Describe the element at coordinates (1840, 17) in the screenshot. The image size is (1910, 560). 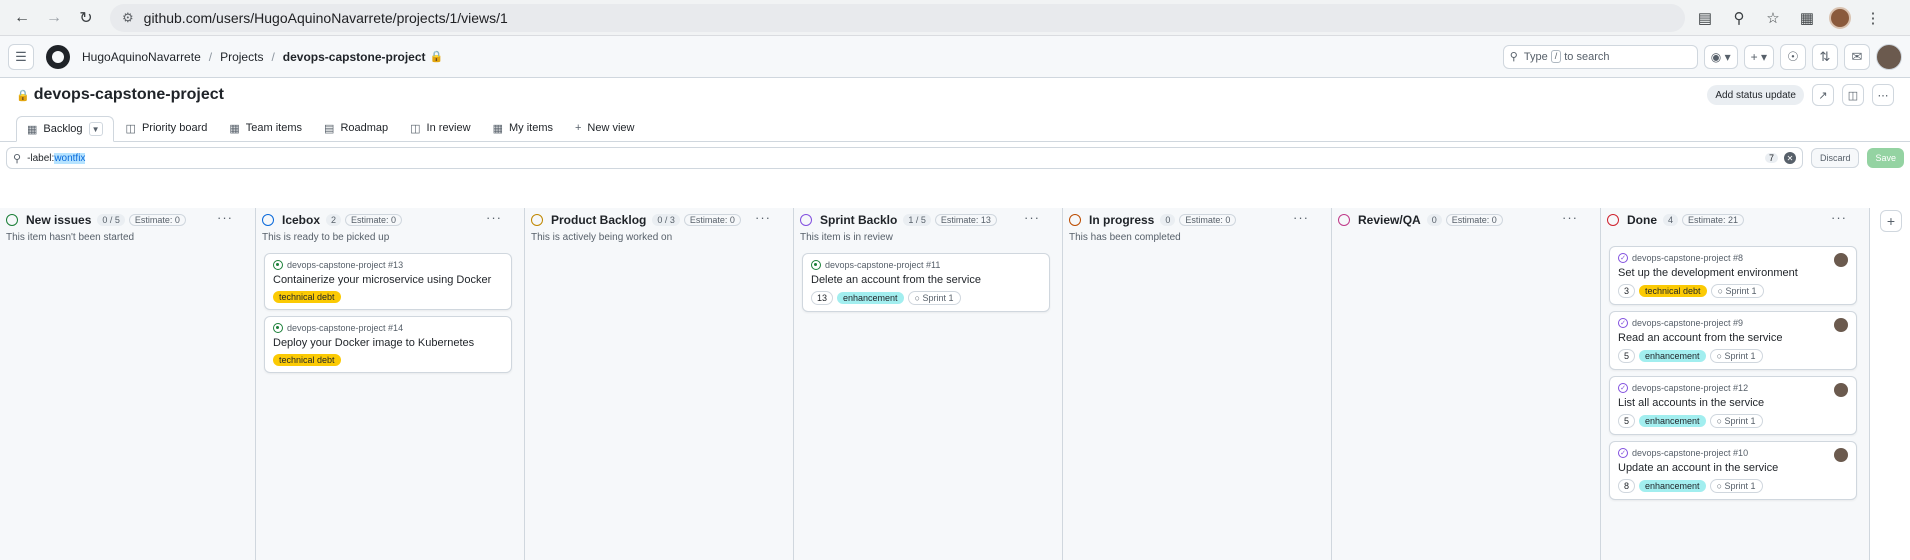
I see `browser-profile-avatar` at that location.